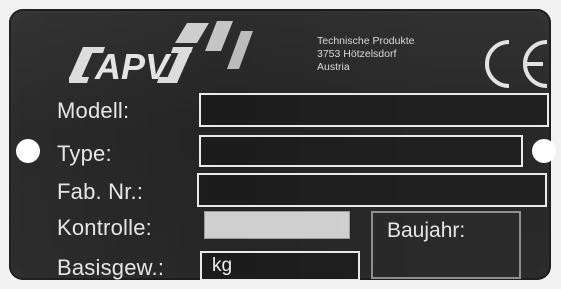  Describe the element at coordinates (516, 64) in the screenshot. I see `ce-mark-icon` at that location.